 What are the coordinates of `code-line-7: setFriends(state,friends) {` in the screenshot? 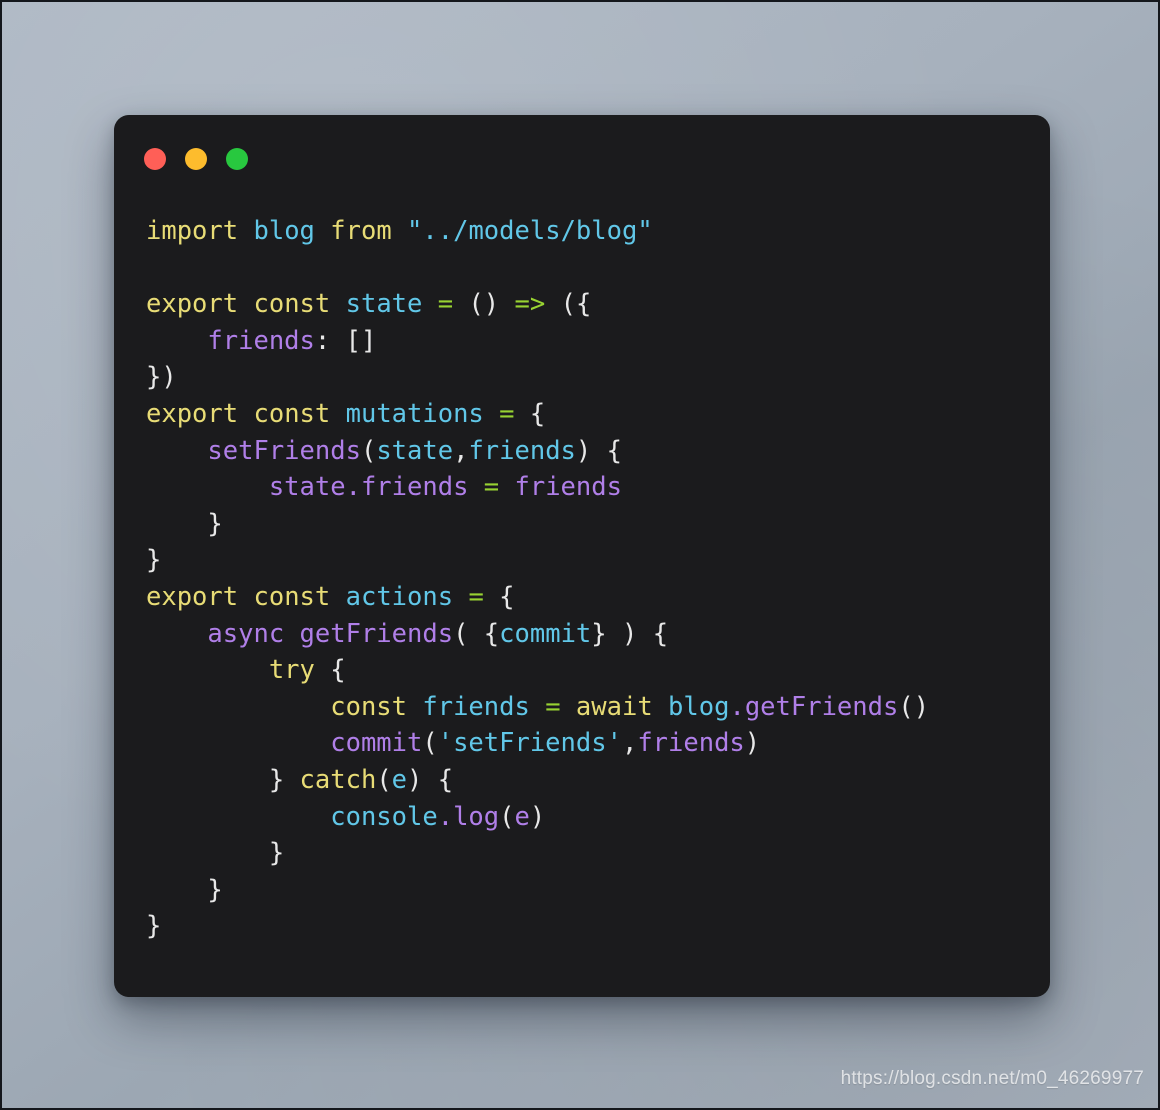 It's located at (598, 451).